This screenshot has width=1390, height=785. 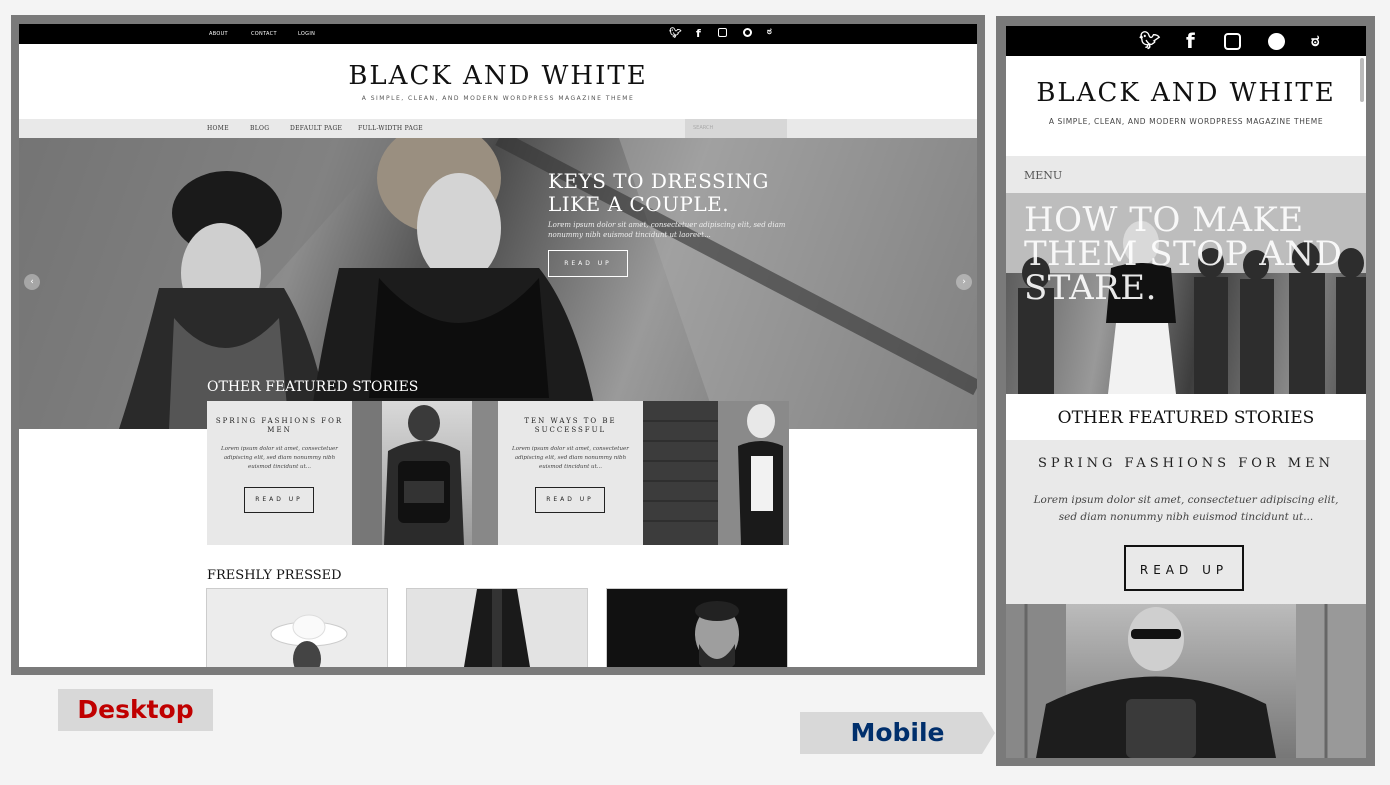 What do you see at coordinates (964, 282) in the screenshot?
I see `next-arrow-icon: ›` at bounding box center [964, 282].